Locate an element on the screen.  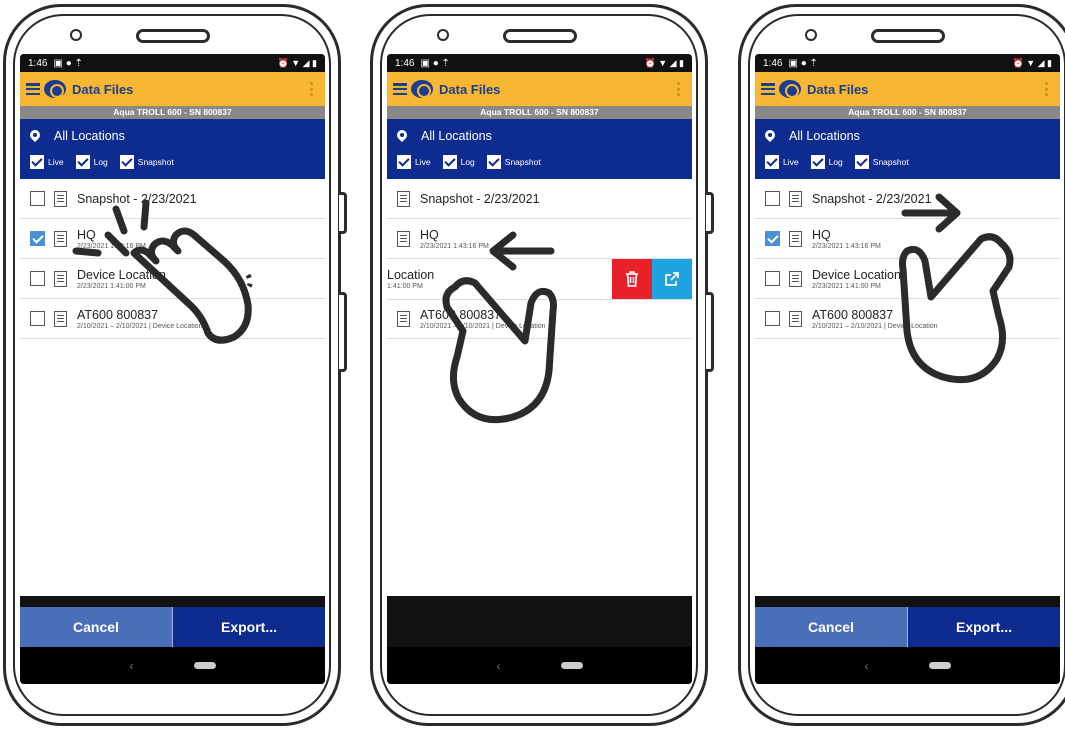
delete-button is located at coordinates (632, 279).